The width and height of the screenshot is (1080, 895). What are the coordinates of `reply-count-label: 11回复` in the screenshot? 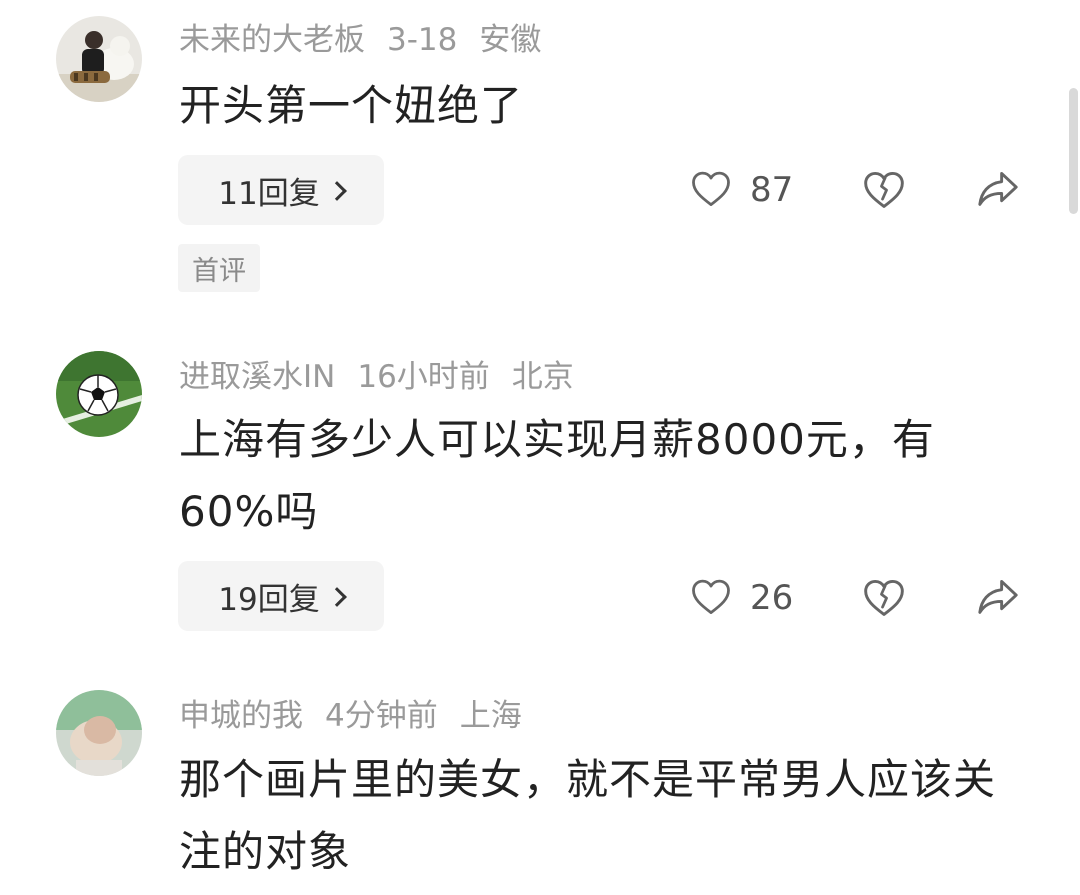 It's located at (269, 193).